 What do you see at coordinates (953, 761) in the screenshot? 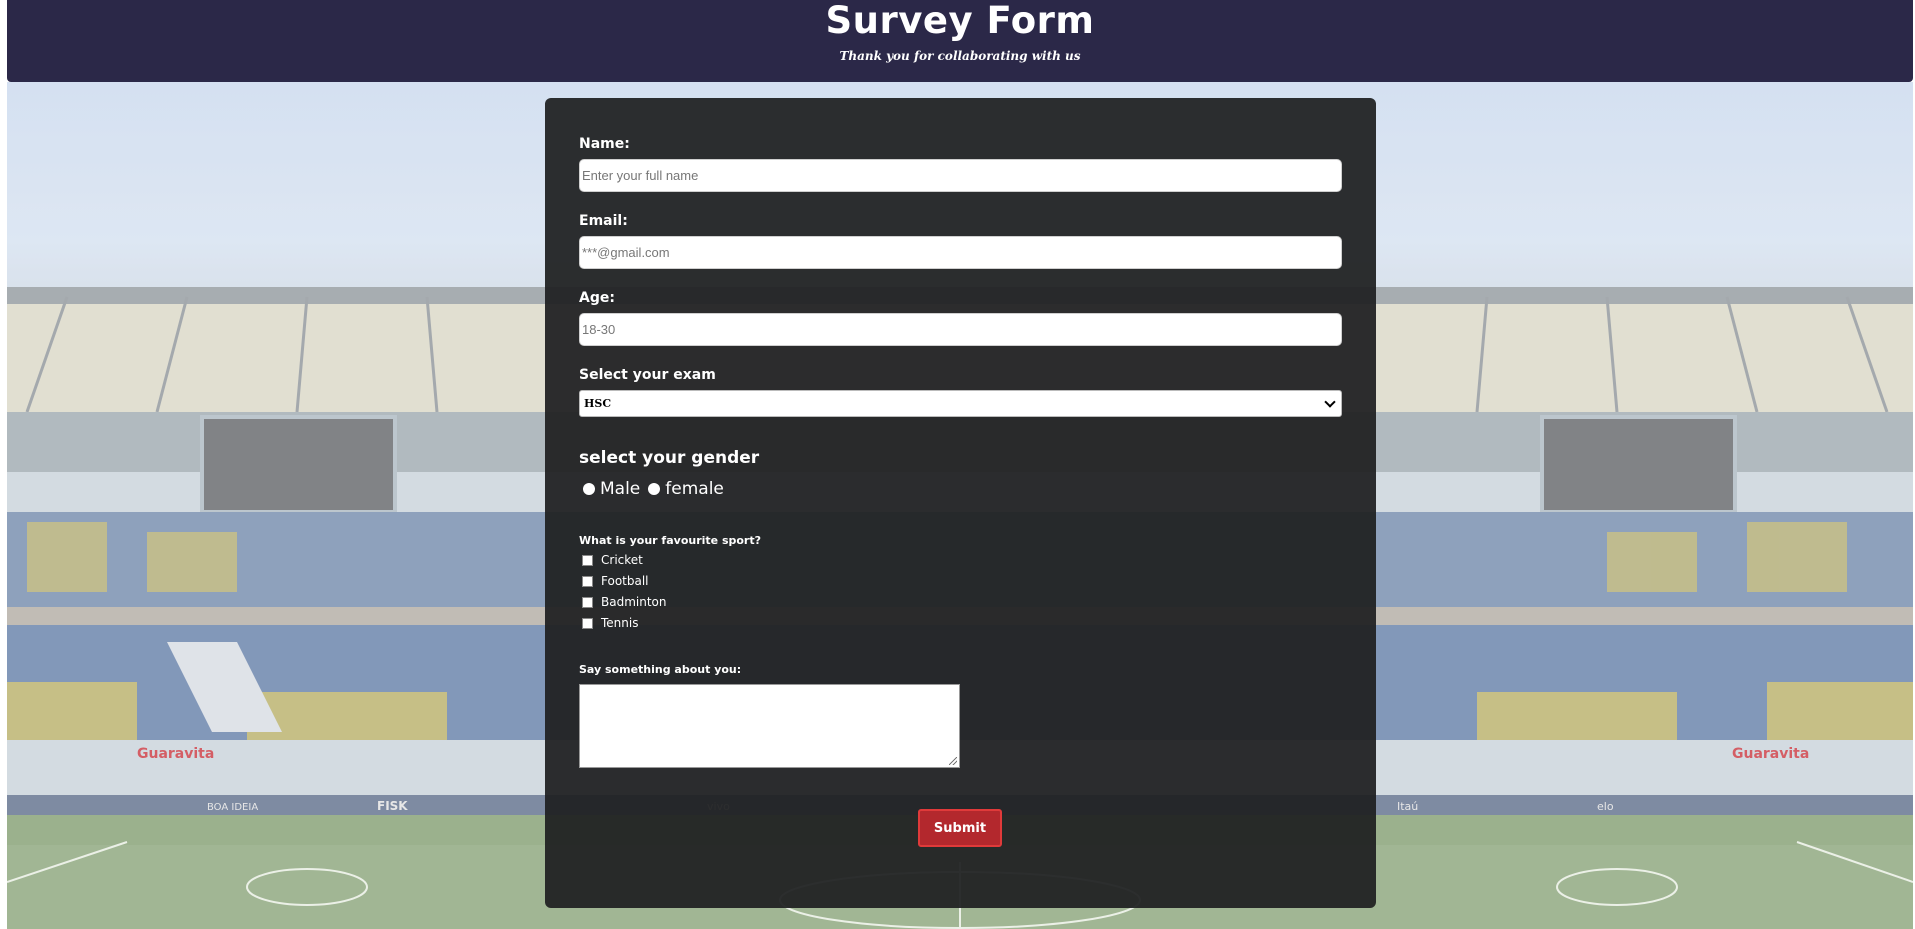
I see `resize-handle-icon` at bounding box center [953, 761].